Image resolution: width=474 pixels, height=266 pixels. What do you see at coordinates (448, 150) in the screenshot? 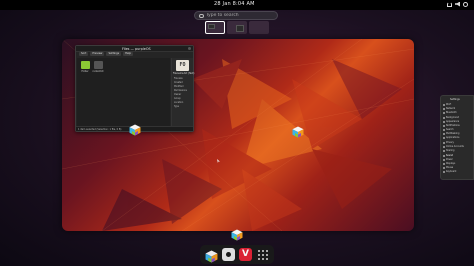
I see `settings-item: Sharing` at bounding box center [448, 150].